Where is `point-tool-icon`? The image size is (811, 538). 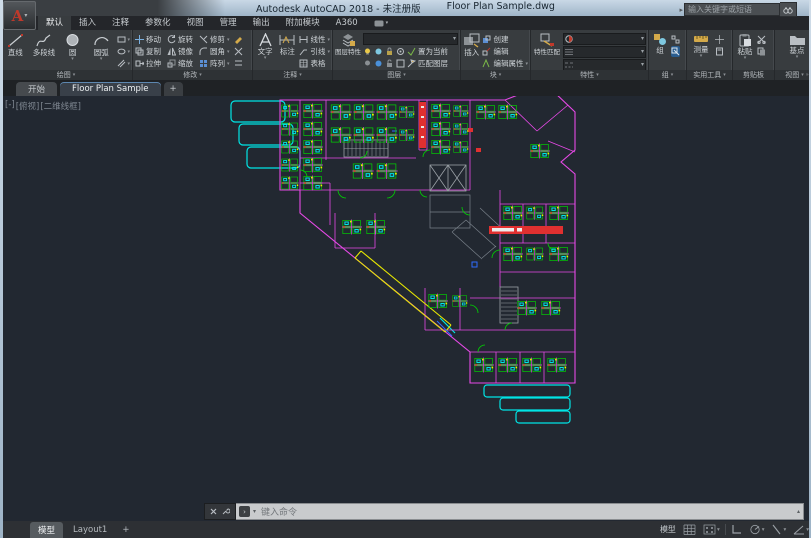 point-tool-icon is located at coordinates (719, 39).